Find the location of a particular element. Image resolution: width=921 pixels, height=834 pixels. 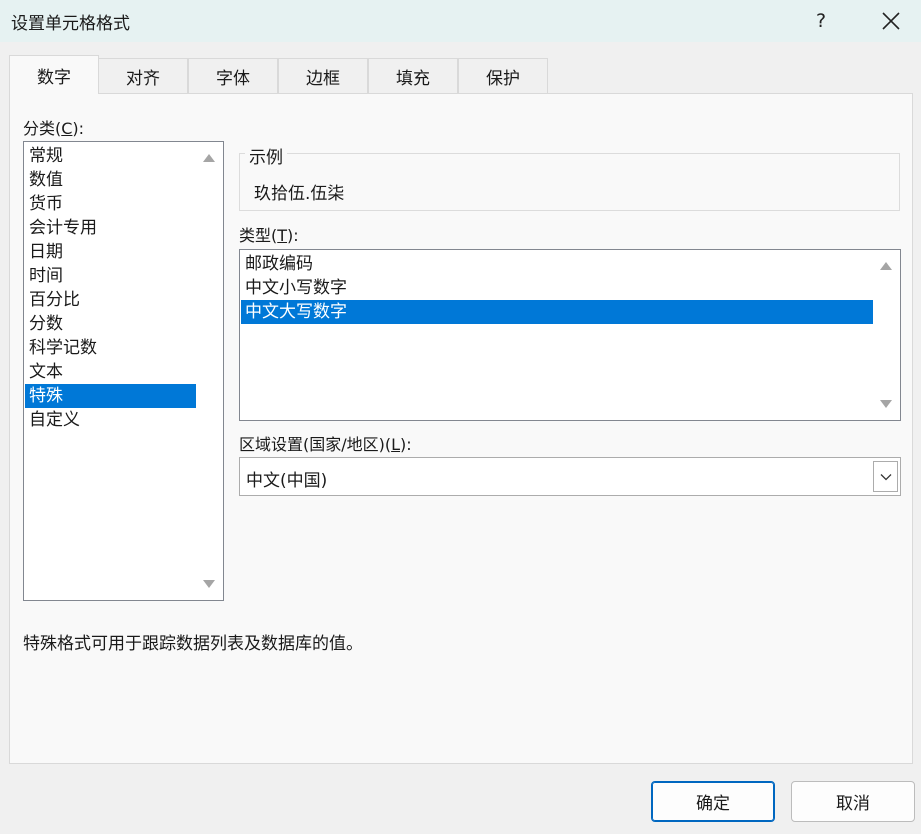

chevron-down-icon is located at coordinates (885, 476).